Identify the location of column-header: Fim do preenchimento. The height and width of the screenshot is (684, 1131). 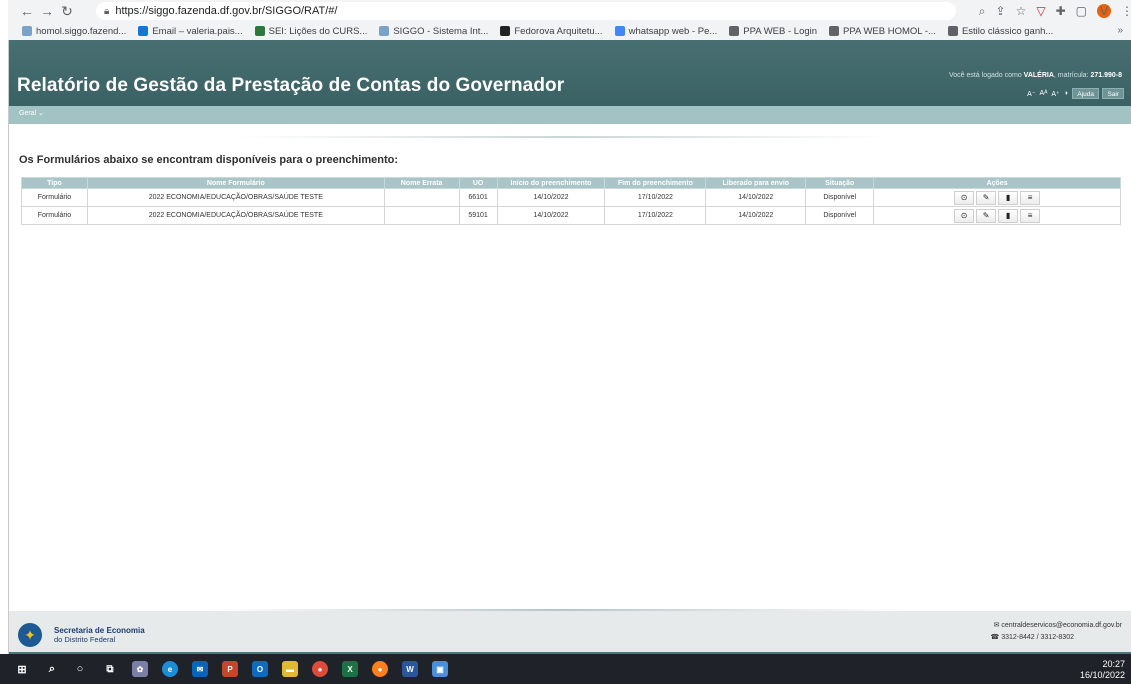
(655, 183).